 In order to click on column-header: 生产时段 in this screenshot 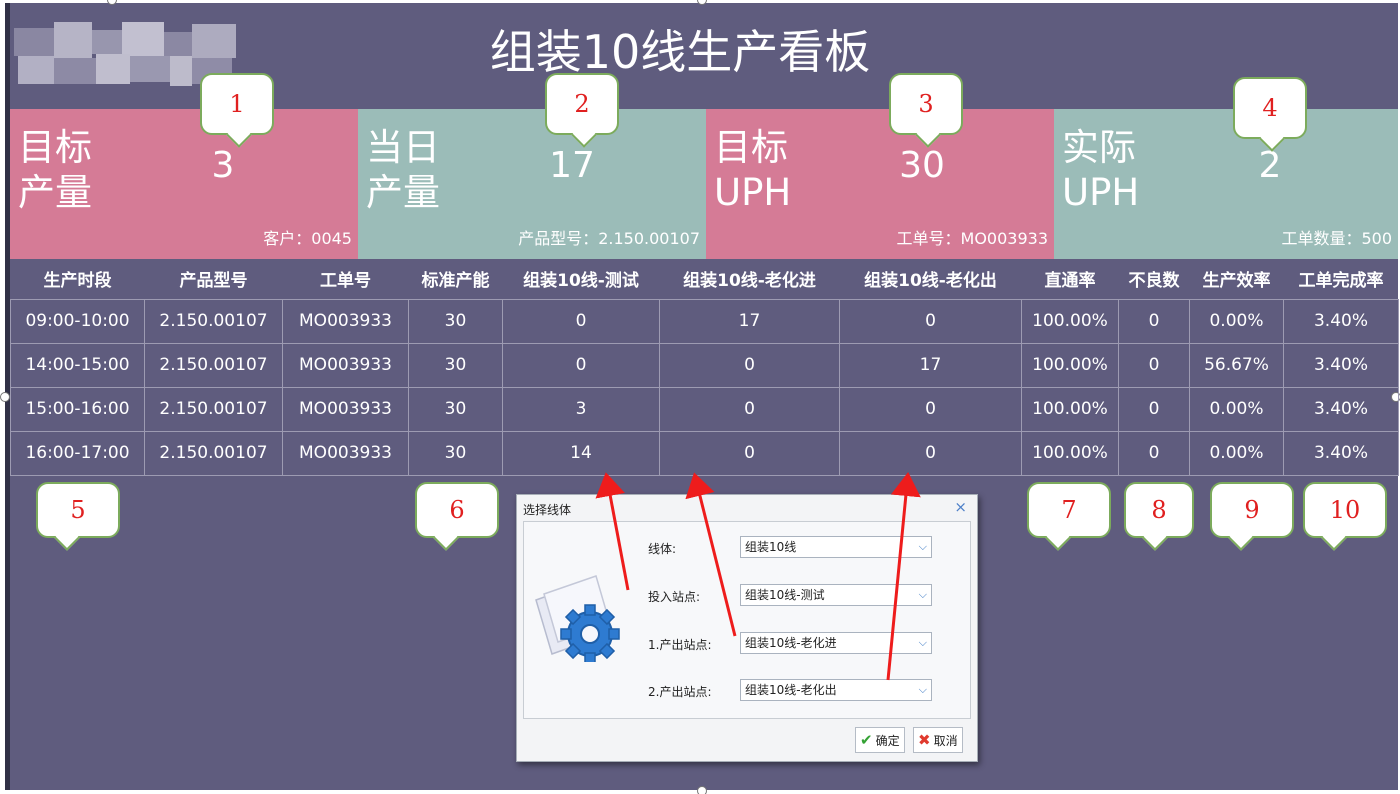, I will do `click(77, 281)`.